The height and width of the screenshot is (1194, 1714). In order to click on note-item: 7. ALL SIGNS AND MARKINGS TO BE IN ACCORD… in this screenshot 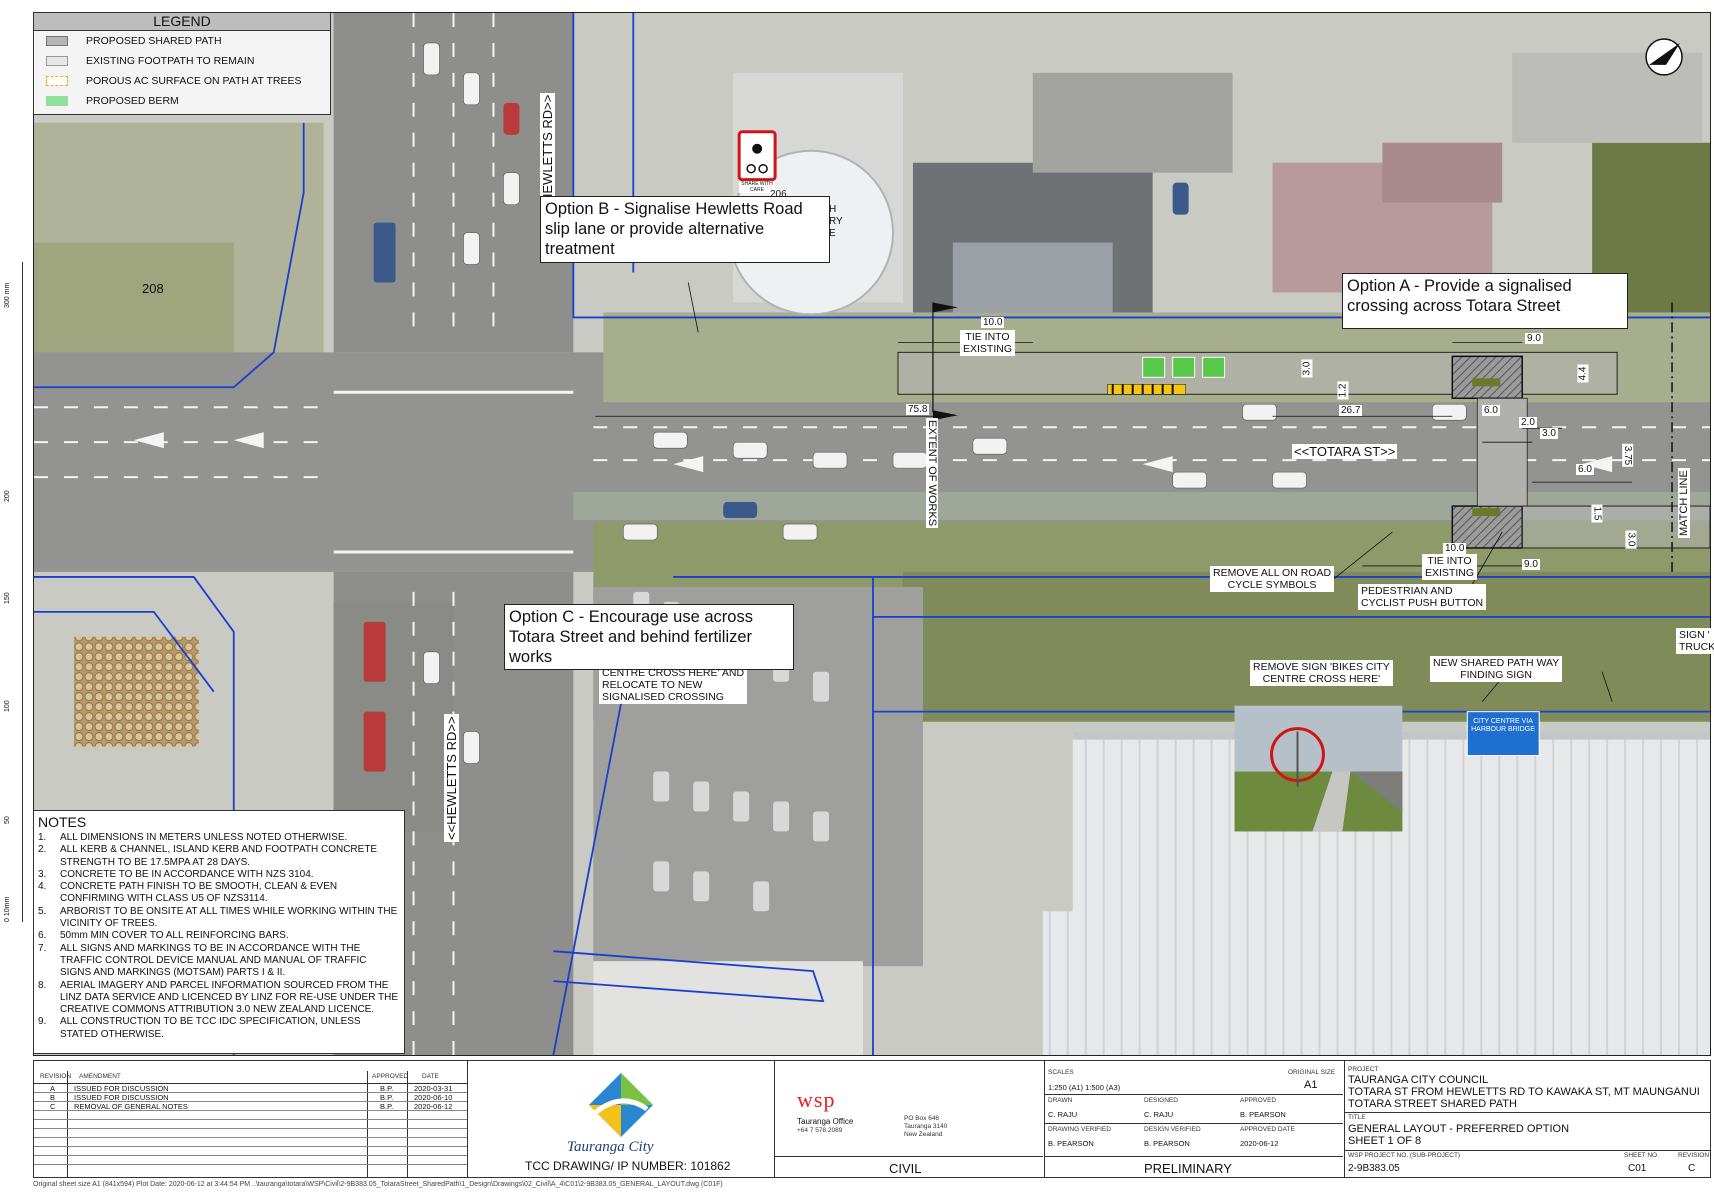, I will do `click(202, 960)`.